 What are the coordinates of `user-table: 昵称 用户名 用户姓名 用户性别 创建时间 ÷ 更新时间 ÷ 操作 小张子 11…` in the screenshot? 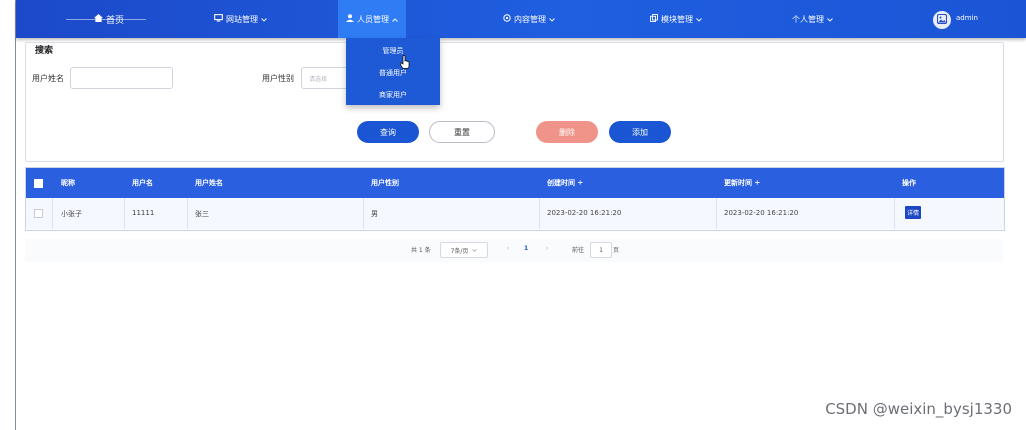 It's located at (515, 199).